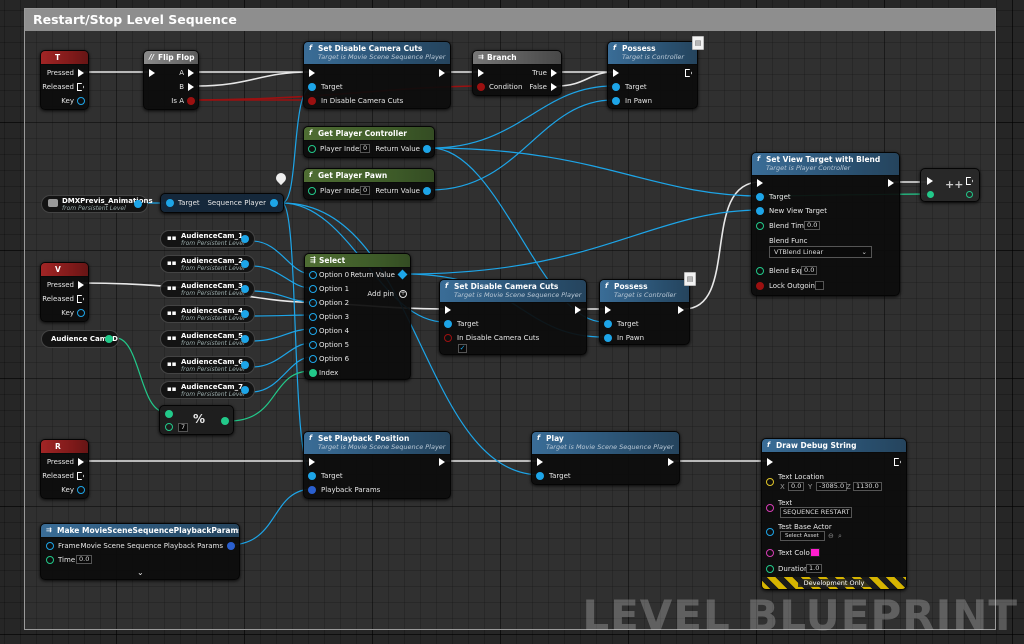  I want to click on blend-func-dropdown: VTBlend Linear ⌄, so click(820, 252).